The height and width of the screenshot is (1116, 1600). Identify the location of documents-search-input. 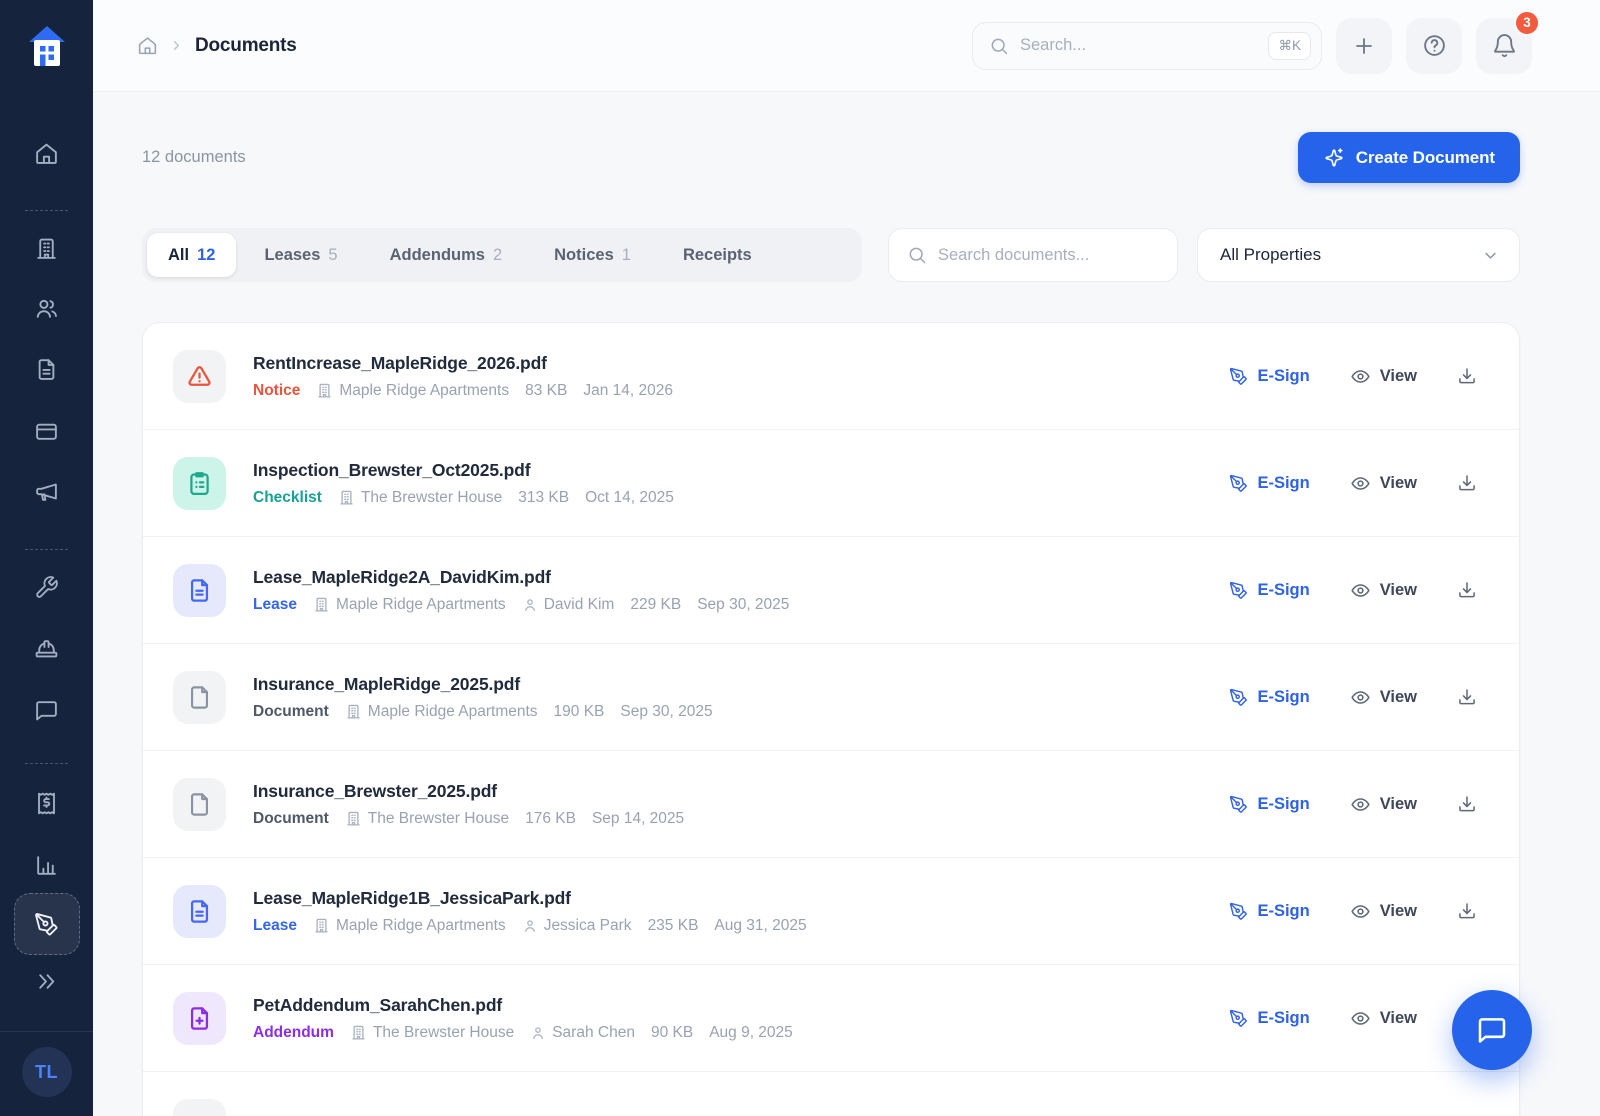
(1048, 255).